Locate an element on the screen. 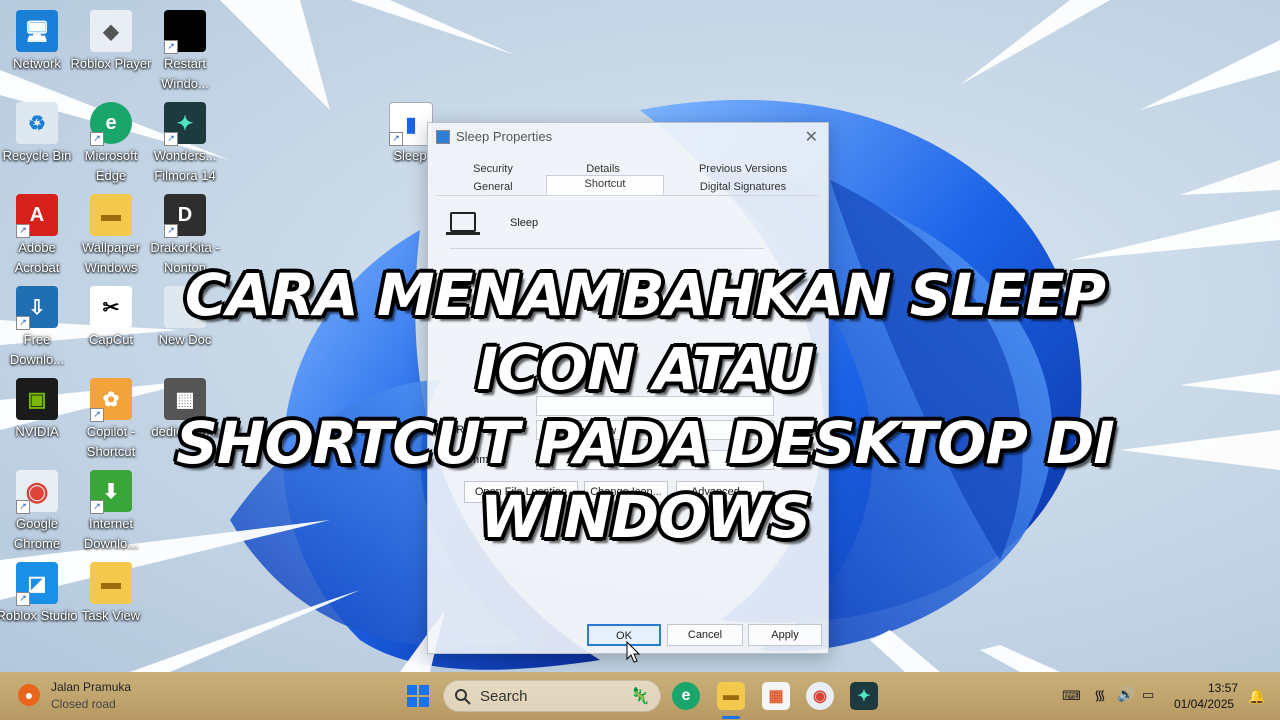 This screenshot has height=720, width=1280. headline-line-1: CARA MENAMBAHKAN SLEEP ICON ATAU is located at coordinates (645, 332).